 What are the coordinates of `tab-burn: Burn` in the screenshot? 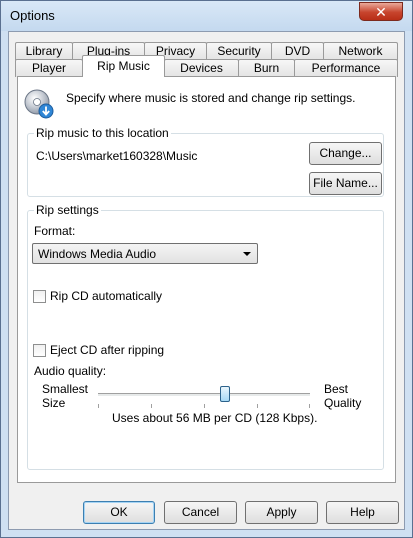 It's located at (266, 68).